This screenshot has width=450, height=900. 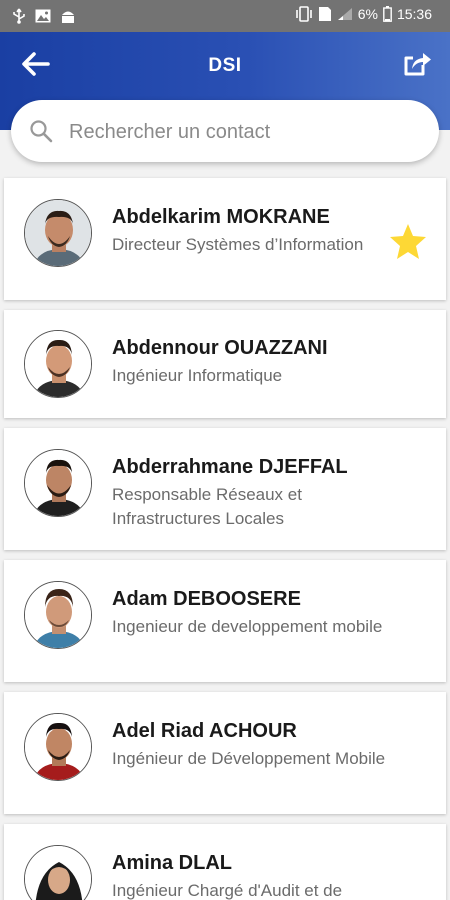 What do you see at coordinates (230, 467) in the screenshot?
I see `contact-name: Abderrahmane DJEFFAL` at bounding box center [230, 467].